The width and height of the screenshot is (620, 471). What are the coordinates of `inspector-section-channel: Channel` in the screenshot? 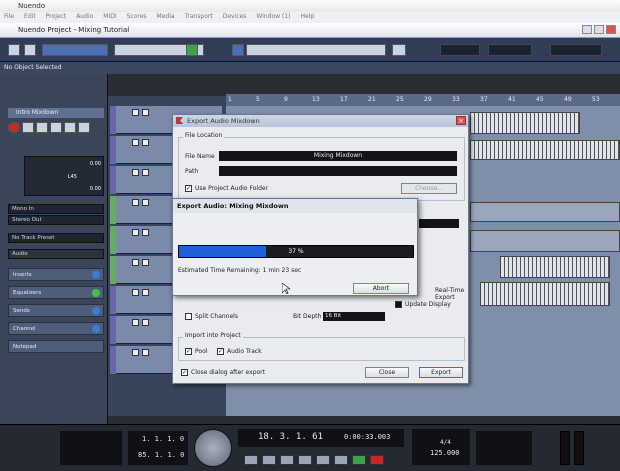 It's located at (56, 328).